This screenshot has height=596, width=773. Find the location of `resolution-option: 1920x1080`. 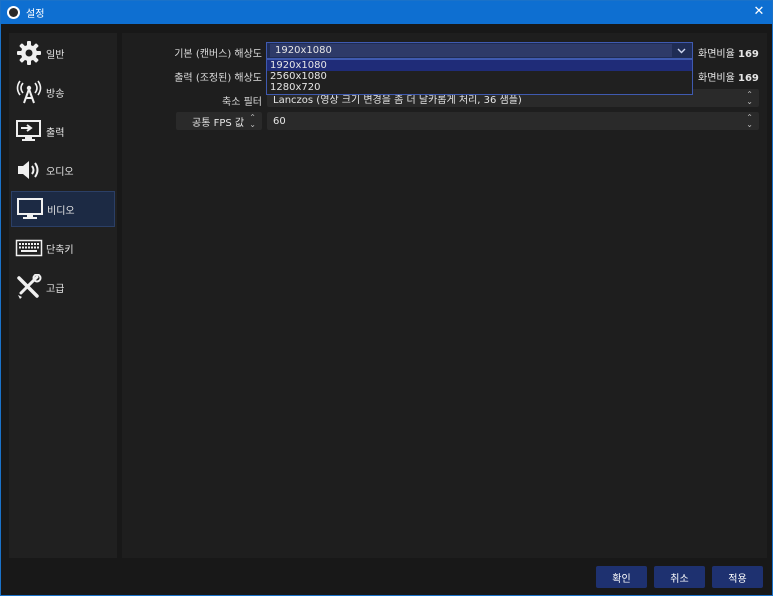

resolution-option: 1920x1080 is located at coordinates (479, 65).